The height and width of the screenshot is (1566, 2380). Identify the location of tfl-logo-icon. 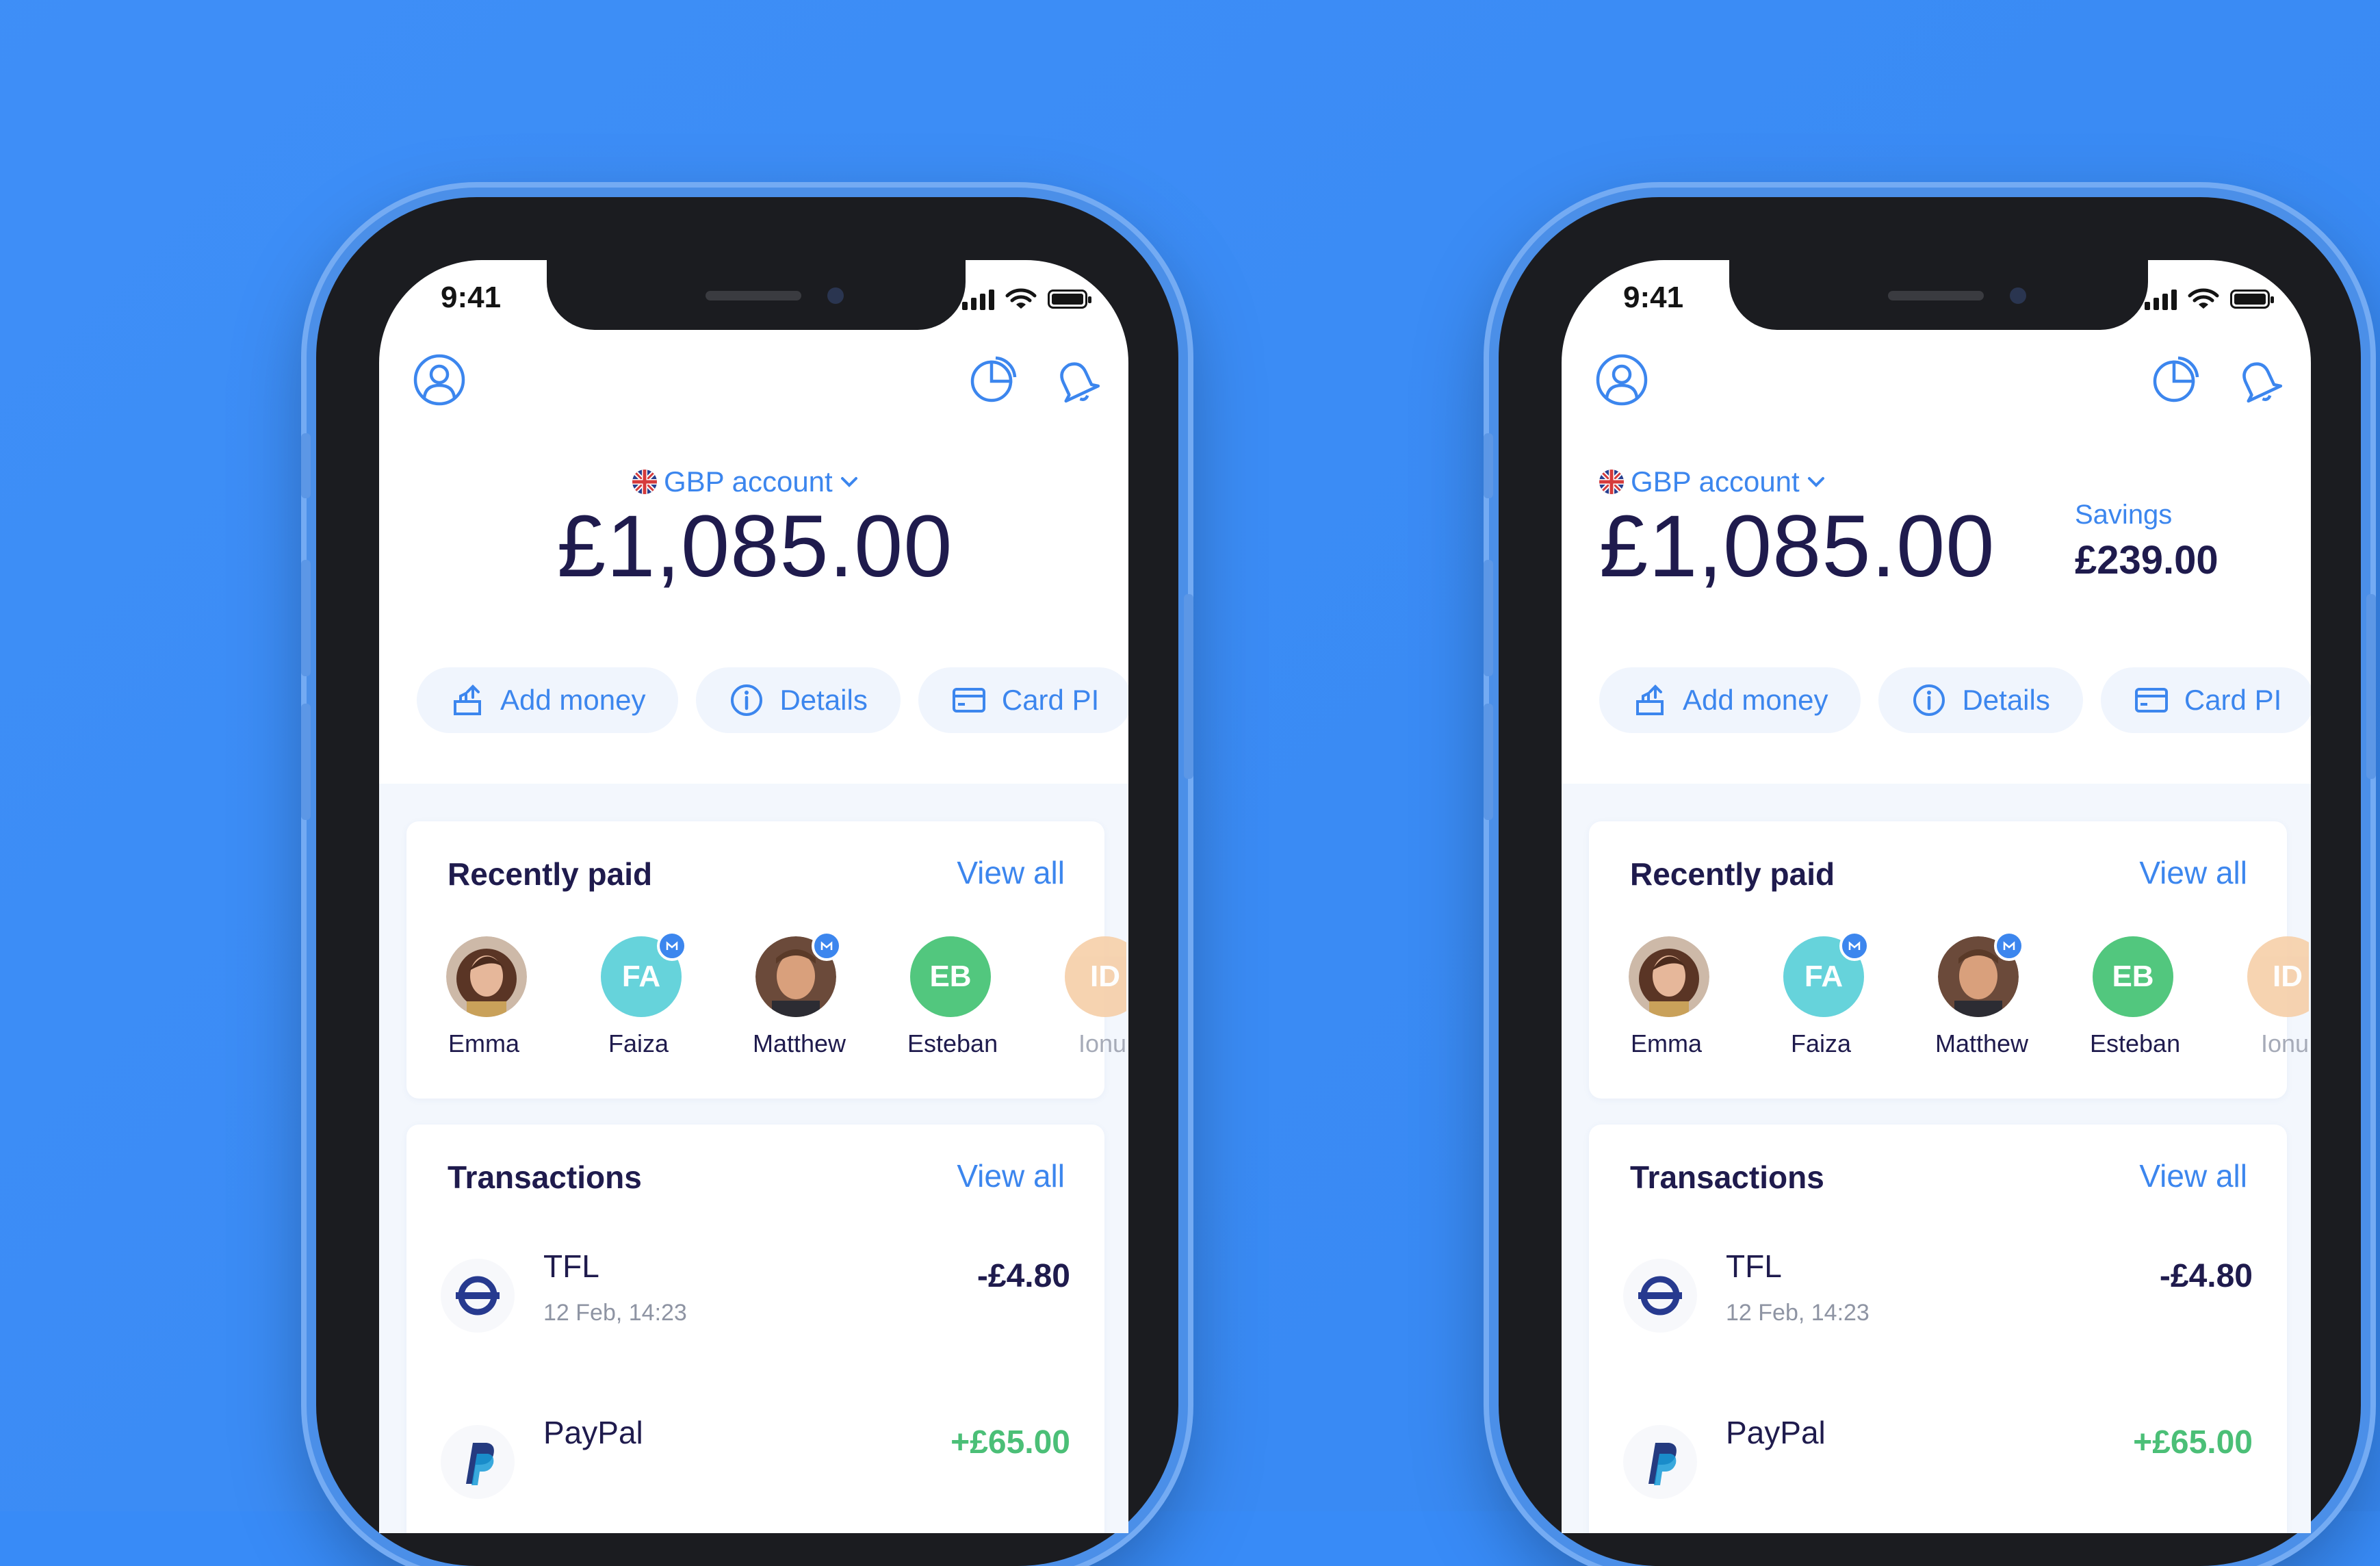
(1660, 1296).